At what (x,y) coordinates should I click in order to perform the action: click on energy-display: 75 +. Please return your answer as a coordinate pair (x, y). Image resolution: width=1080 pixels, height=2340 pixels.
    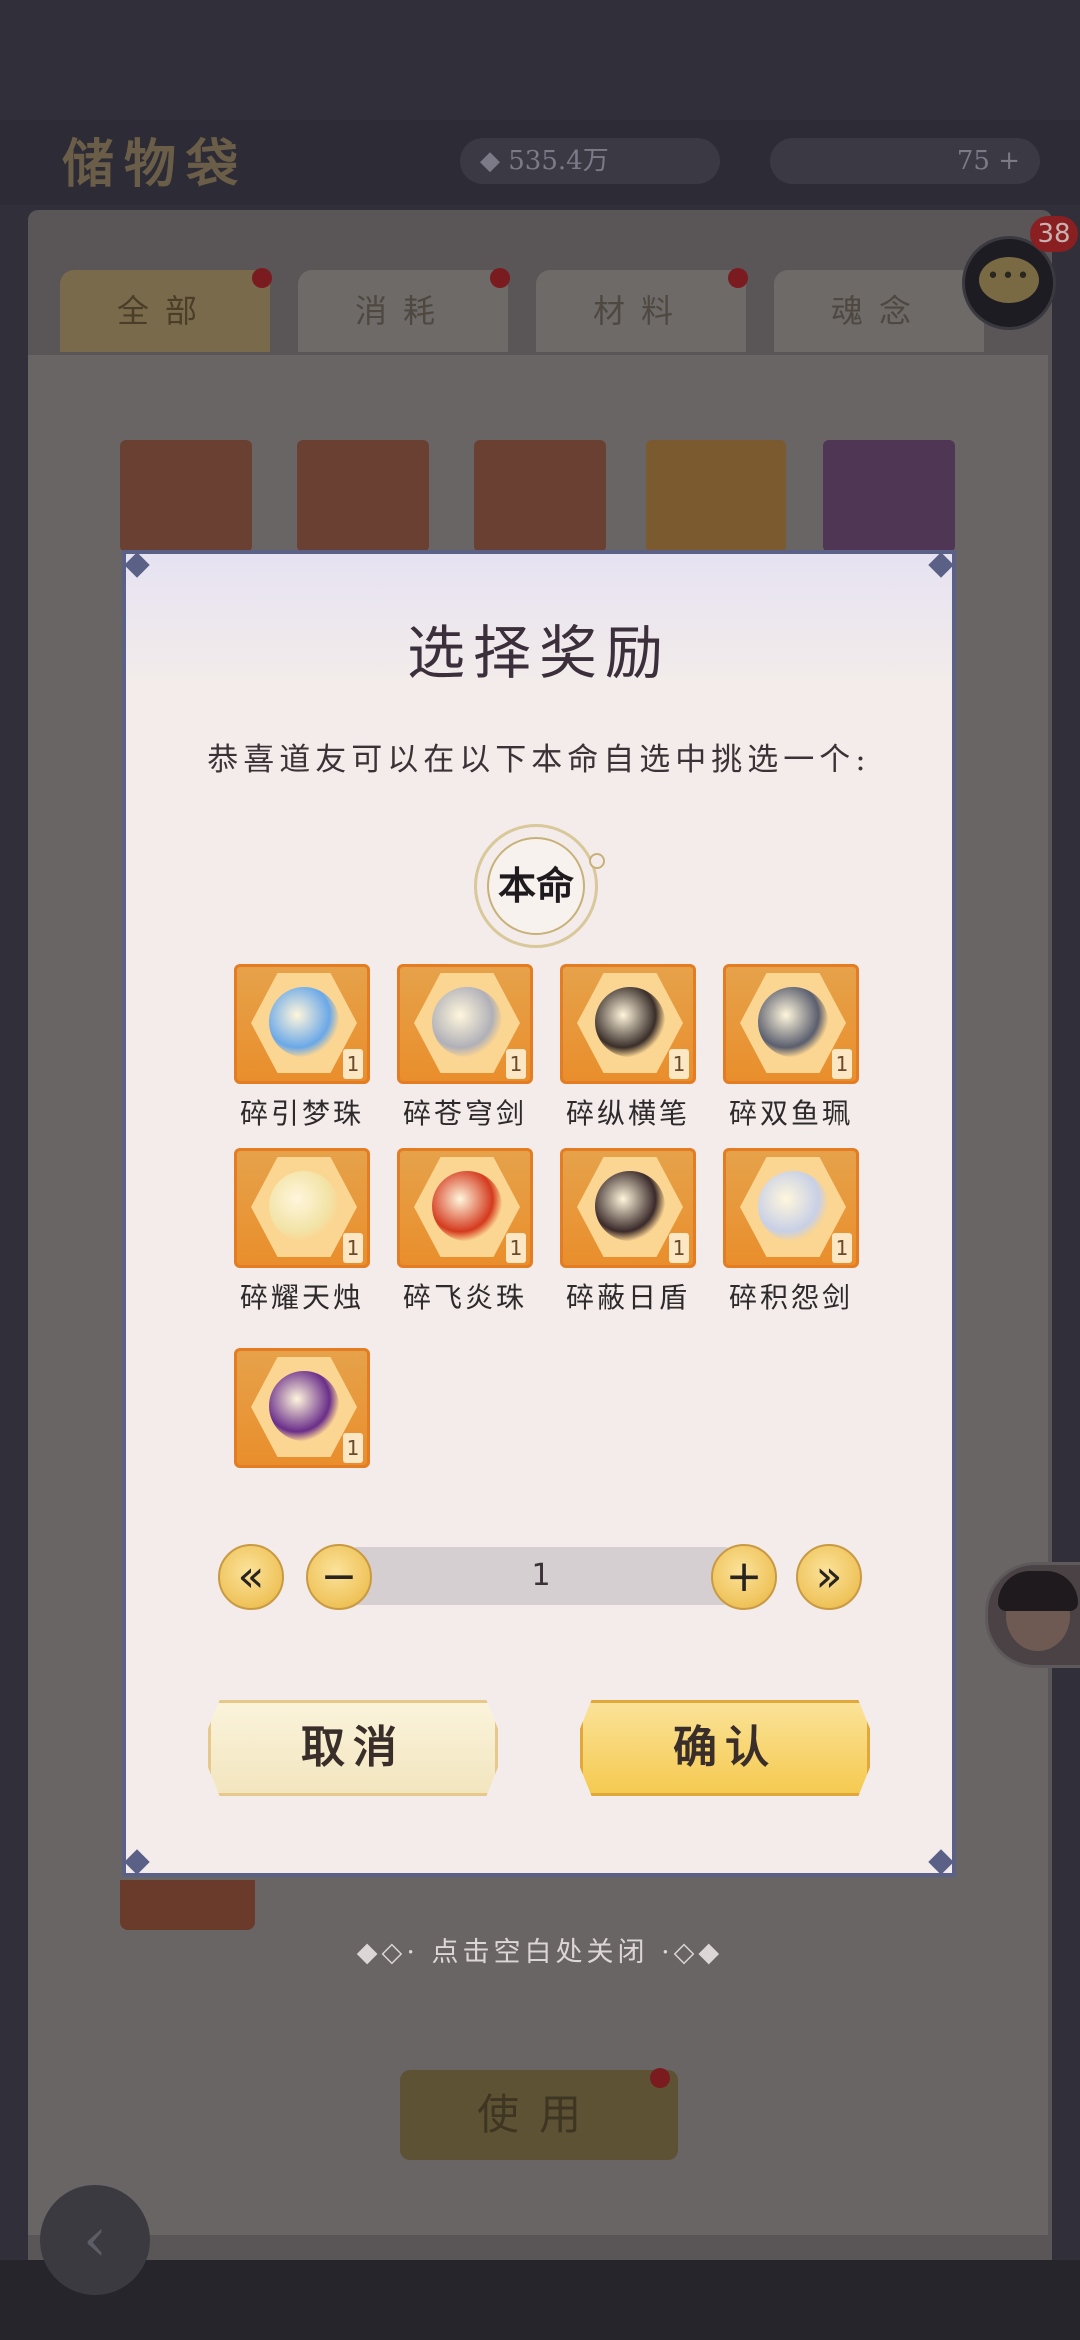
    Looking at the image, I should click on (905, 161).